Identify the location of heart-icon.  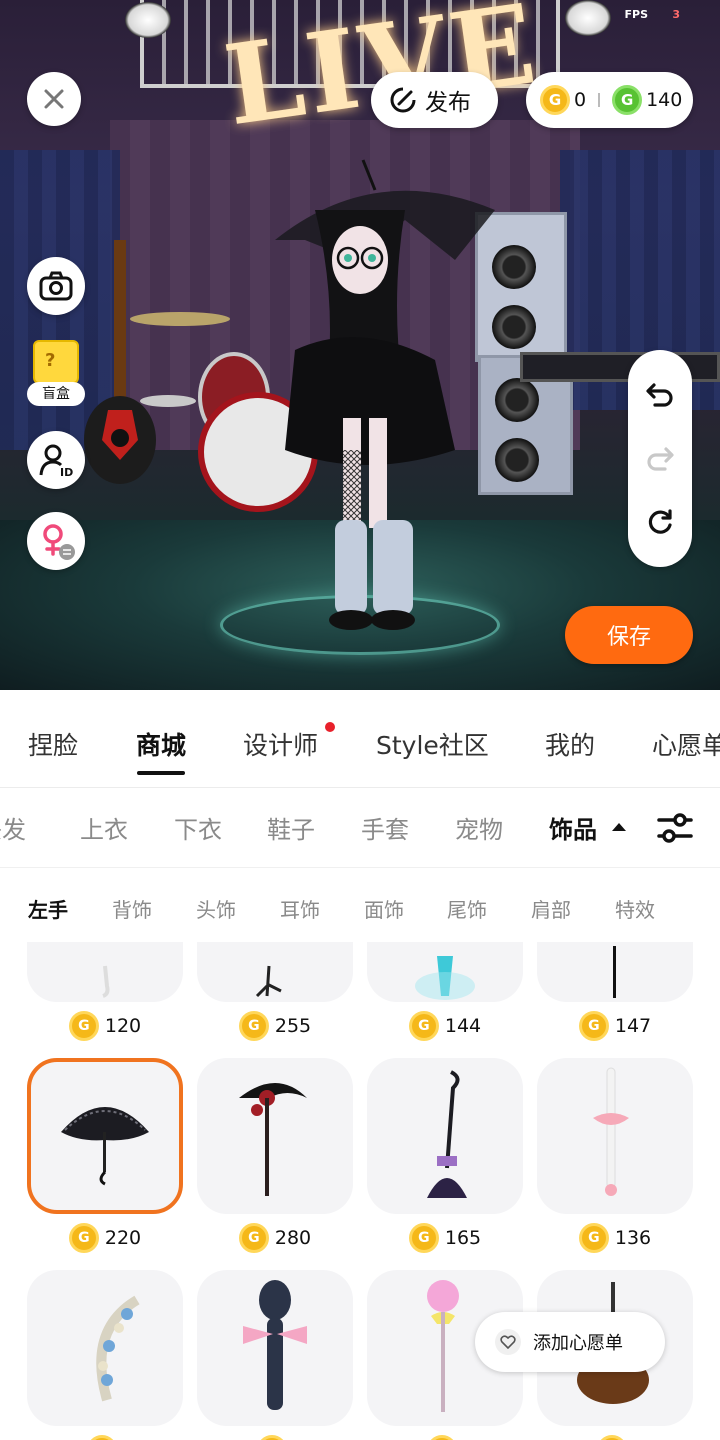
(508, 1342).